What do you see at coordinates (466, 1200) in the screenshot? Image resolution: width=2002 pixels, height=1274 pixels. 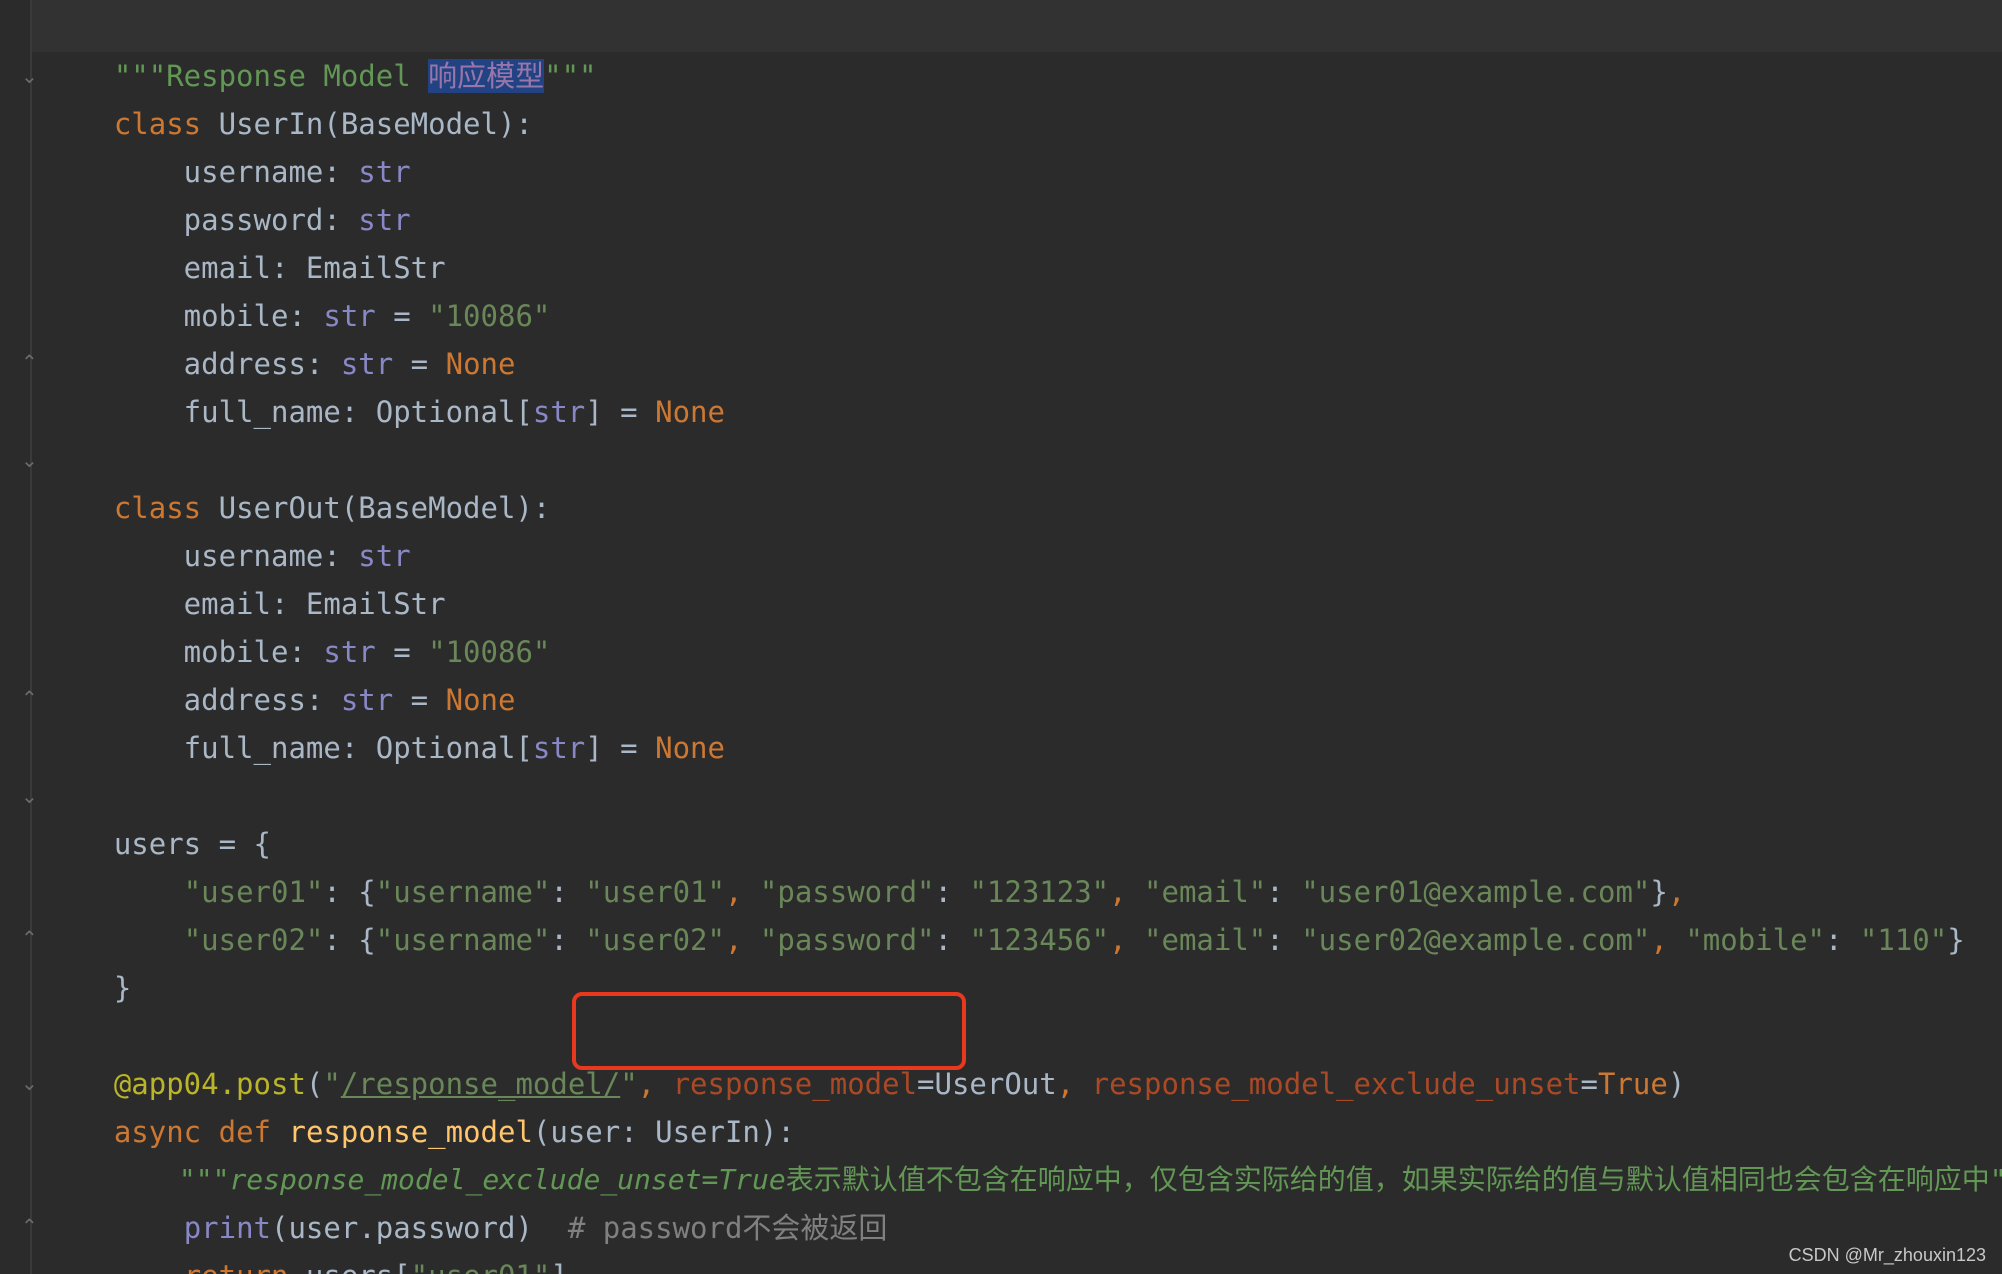 I see `code-line-print: print(user.password) # password不会被返回` at bounding box center [466, 1200].